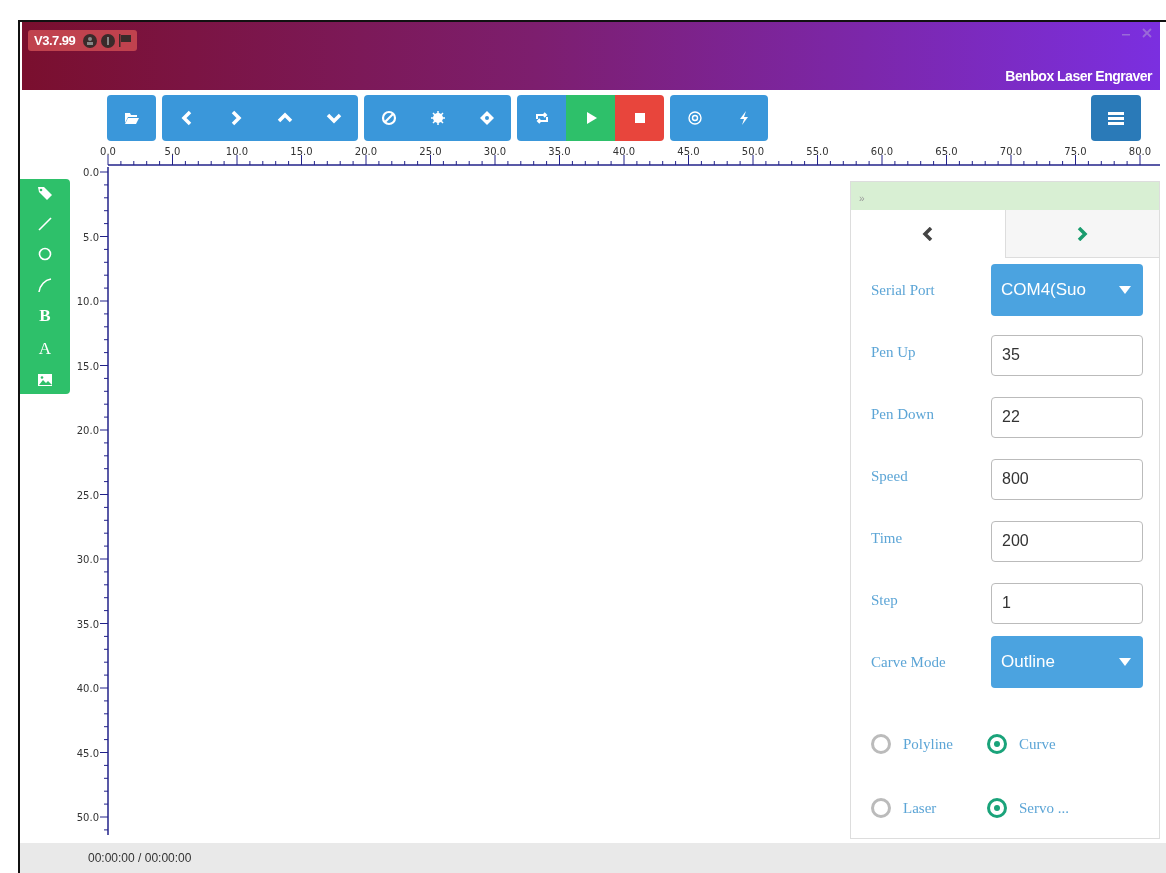  What do you see at coordinates (903, 290) in the screenshot?
I see `field-label: Serial Port` at bounding box center [903, 290].